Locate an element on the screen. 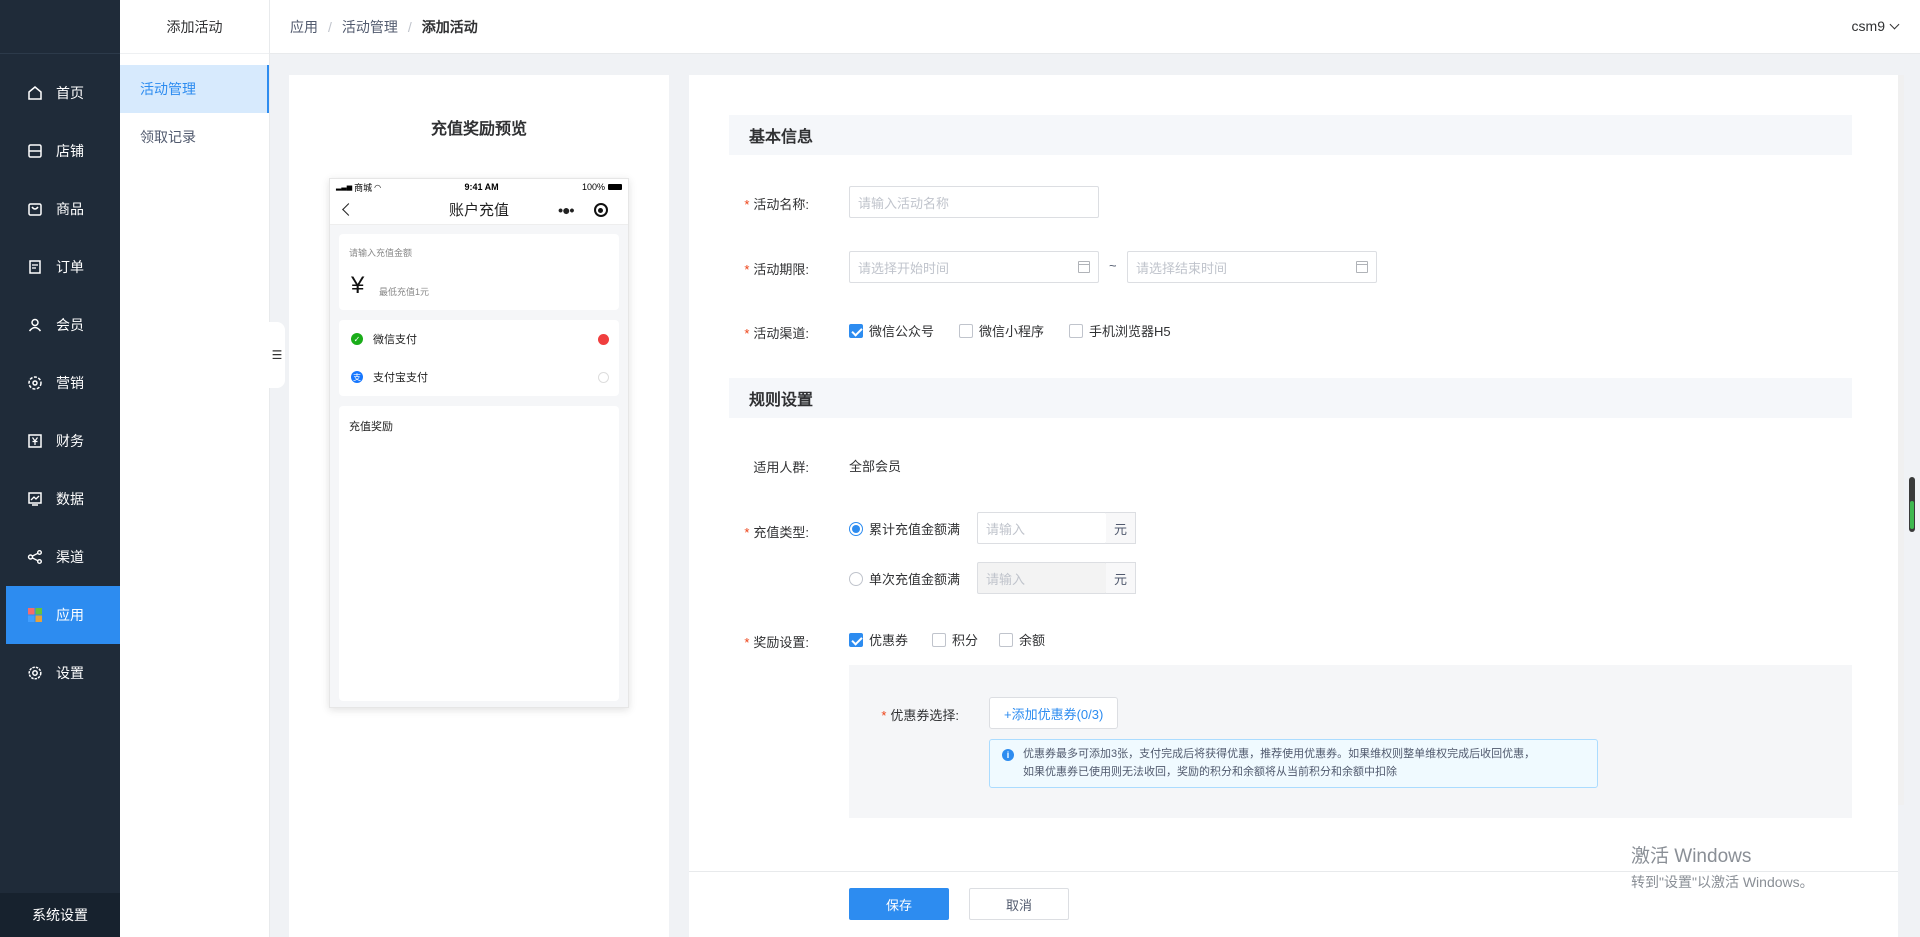  username: csm9 is located at coordinates (1868, 26).